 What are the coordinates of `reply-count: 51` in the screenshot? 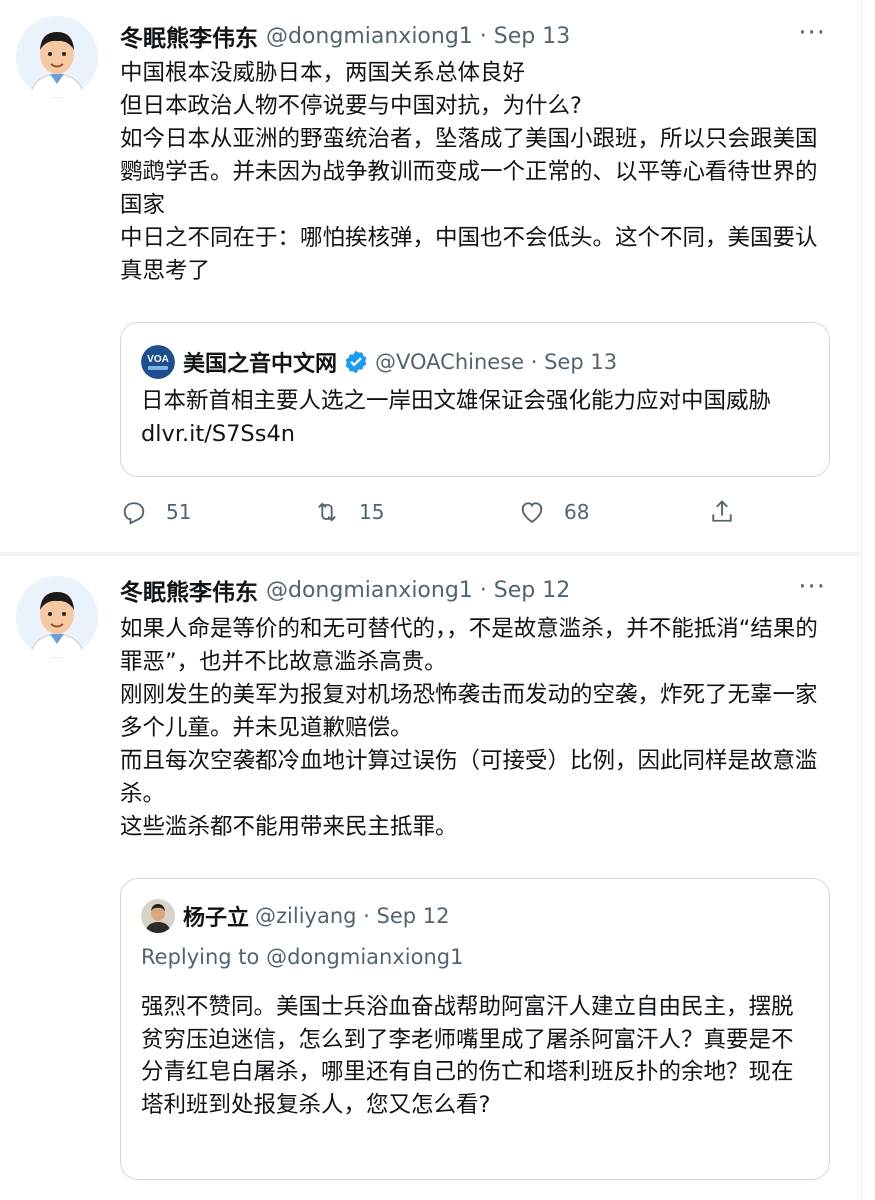 It's located at (179, 512).